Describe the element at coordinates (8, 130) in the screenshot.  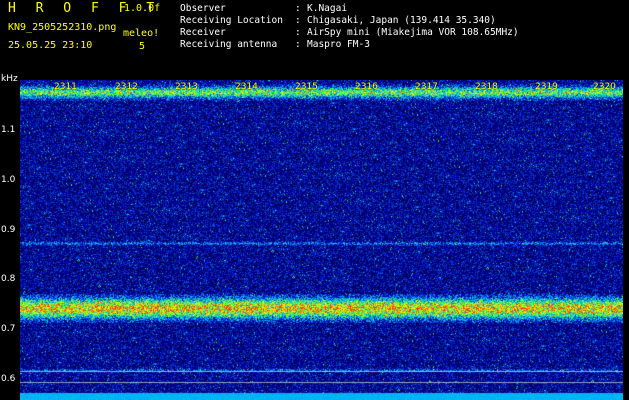
I see `y-tick-label: 1.1` at that location.